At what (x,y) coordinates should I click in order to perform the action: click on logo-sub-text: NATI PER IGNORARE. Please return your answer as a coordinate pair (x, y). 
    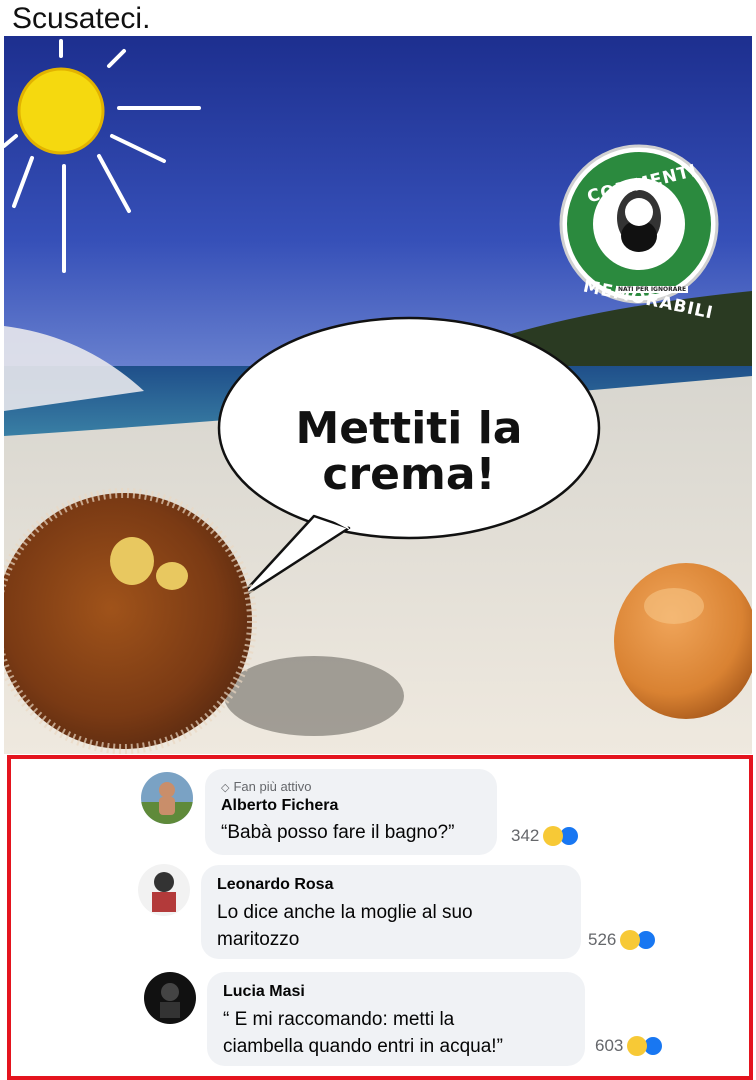
    Looking at the image, I should click on (652, 289).